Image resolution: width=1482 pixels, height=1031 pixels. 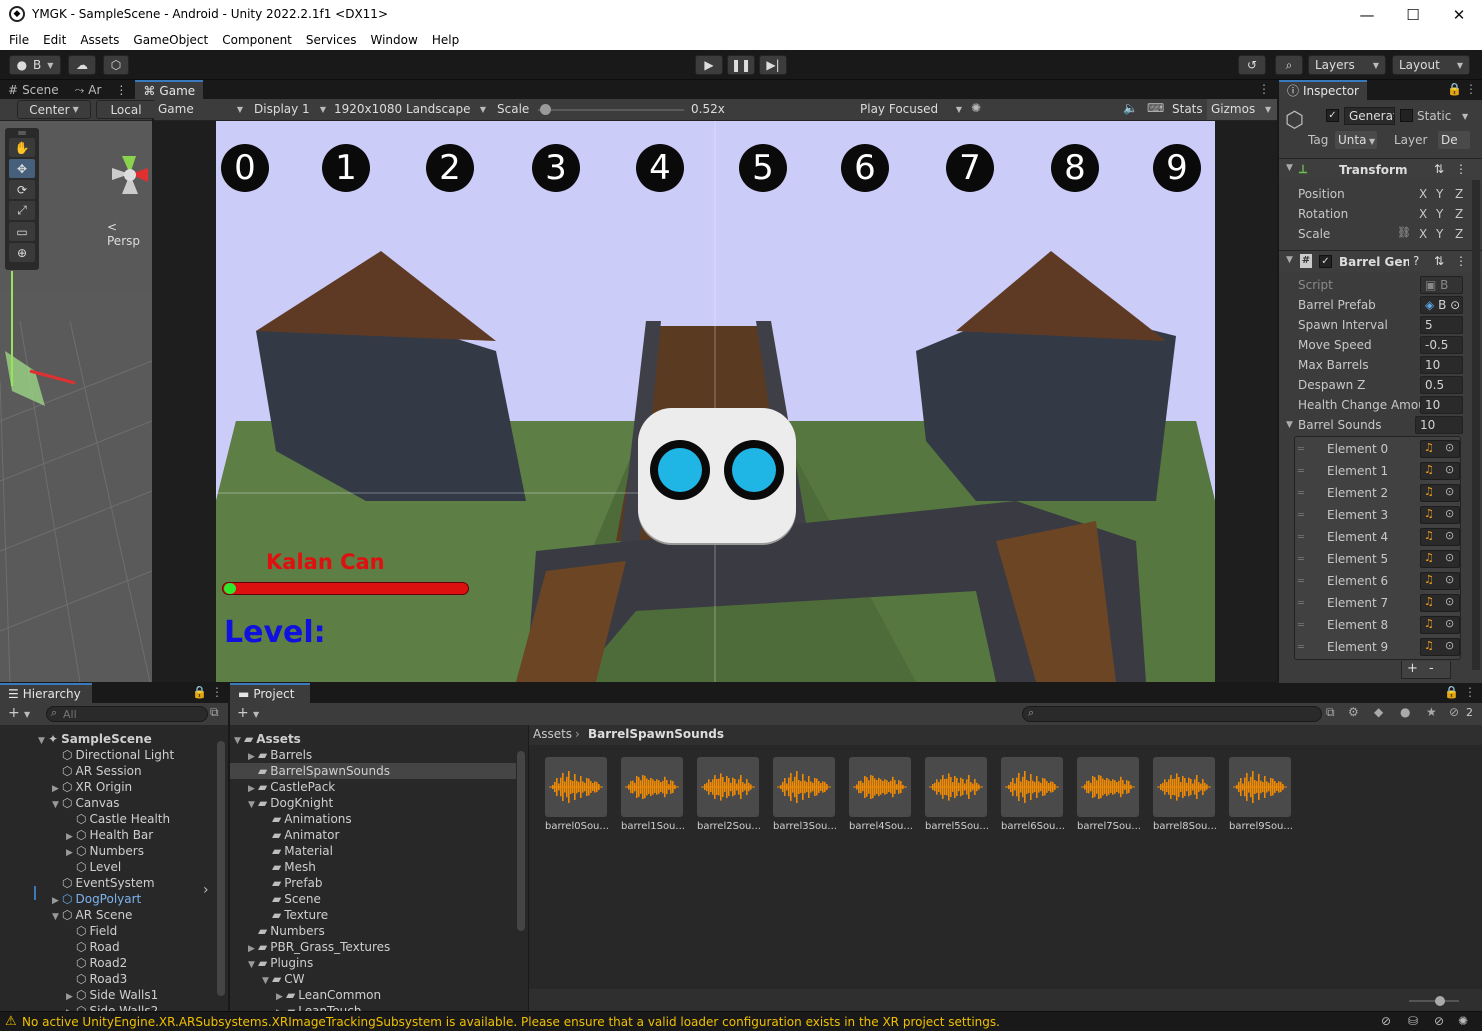 What do you see at coordinates (1380, 425) in the screenshot?
I see `barrel-sounds-row: ▼ Barrel Sounds 10` at bounding box center [1380, 425].